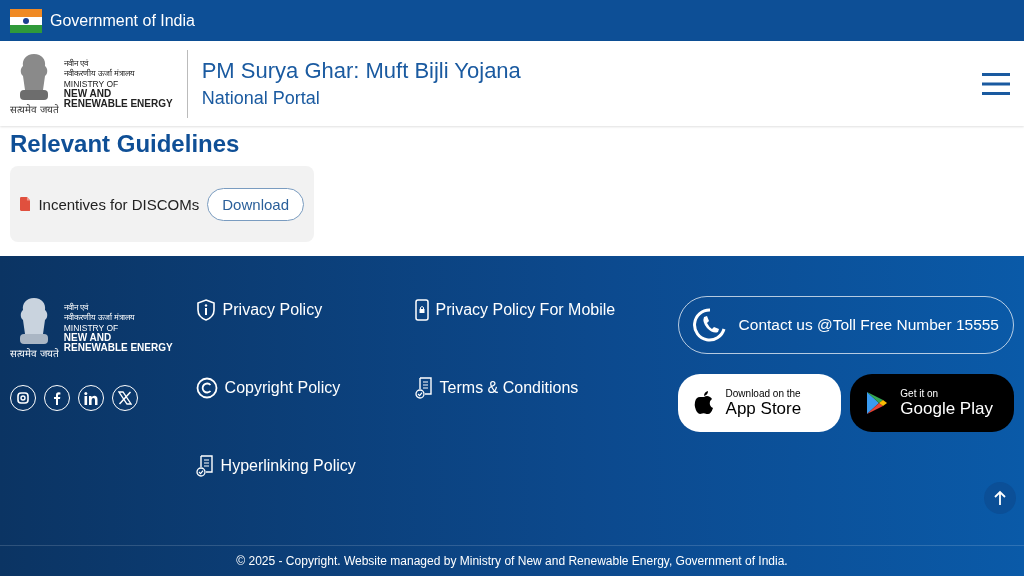 The height and width of the screenshot is (576, 1024). What do you see at coordinates (996, 83) in the screenshot?
I see `menu-icon` at bounding box center [996, 83].